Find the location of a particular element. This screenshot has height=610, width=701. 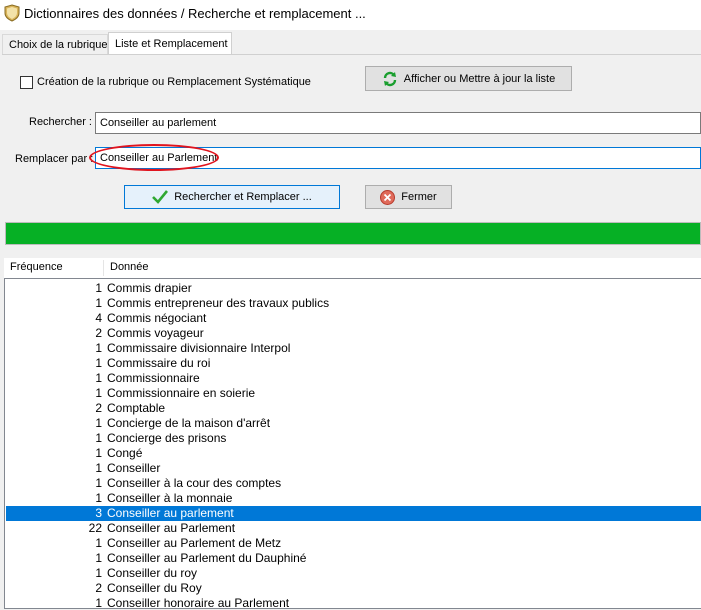

list-item-value: Conseiller à la monnaie is located at coordinates (170, 498).